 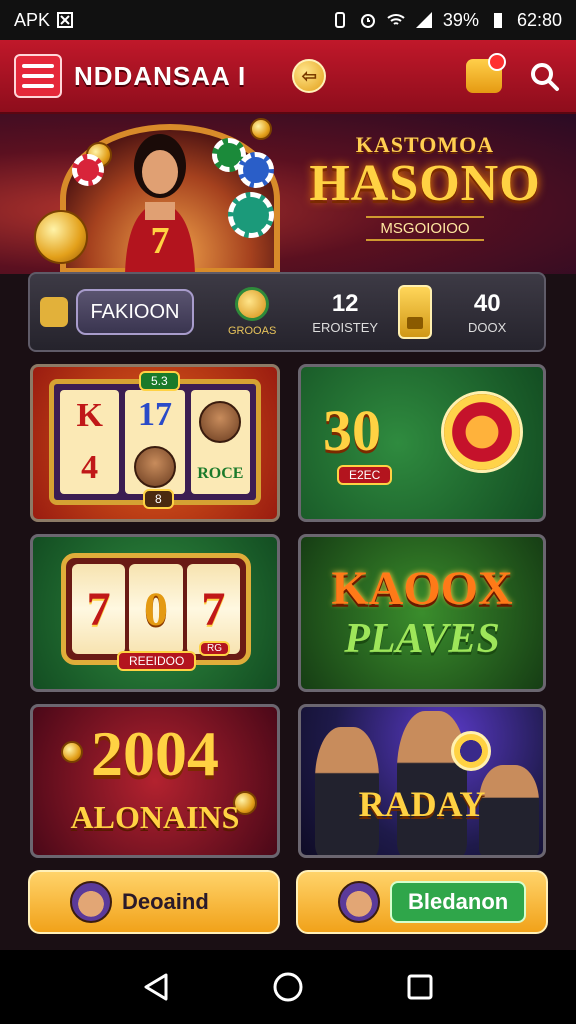 I want to click on status-right: 39% 62:80, so click(x=446, y=20).